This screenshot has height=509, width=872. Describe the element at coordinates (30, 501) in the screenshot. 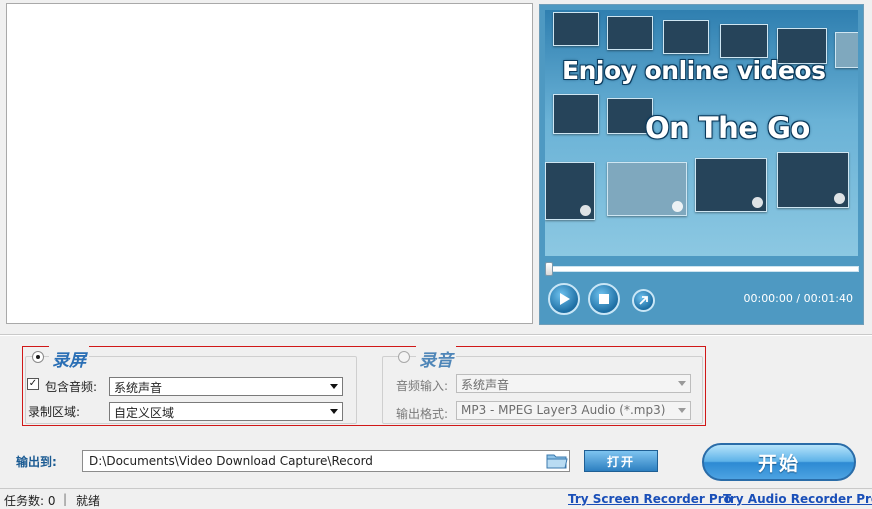

I see `task-count: 任务数: 0` at that location.